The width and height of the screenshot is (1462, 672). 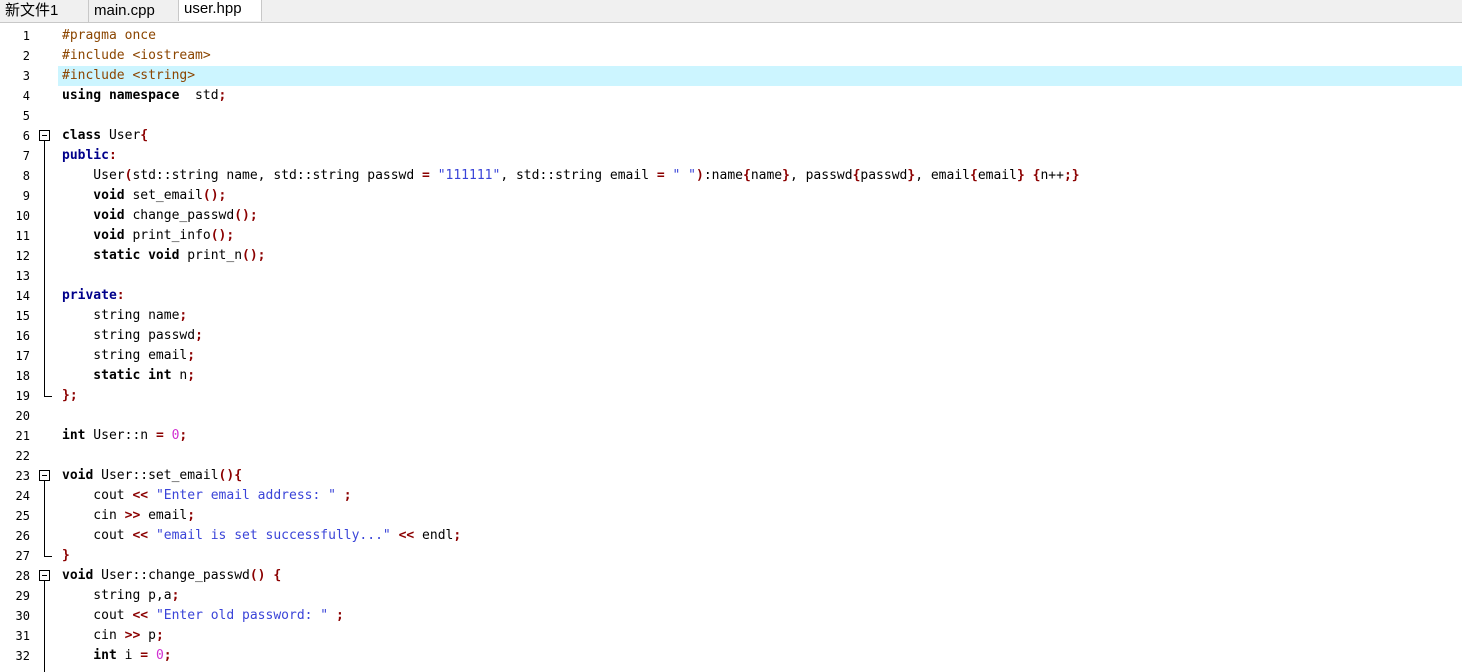 What do you see at coordinates (762, 216) in the screenshot?
I see `code-line: void change_passwd();` at bounding box center [762, 216].